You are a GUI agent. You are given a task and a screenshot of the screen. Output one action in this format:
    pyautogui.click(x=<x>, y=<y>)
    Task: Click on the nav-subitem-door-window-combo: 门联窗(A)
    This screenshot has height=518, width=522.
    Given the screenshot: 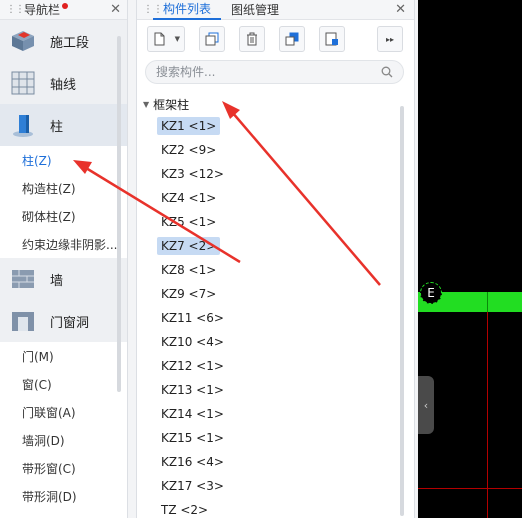 What is the action you would take?
    pyautogui.click(x=63, y=412)
    